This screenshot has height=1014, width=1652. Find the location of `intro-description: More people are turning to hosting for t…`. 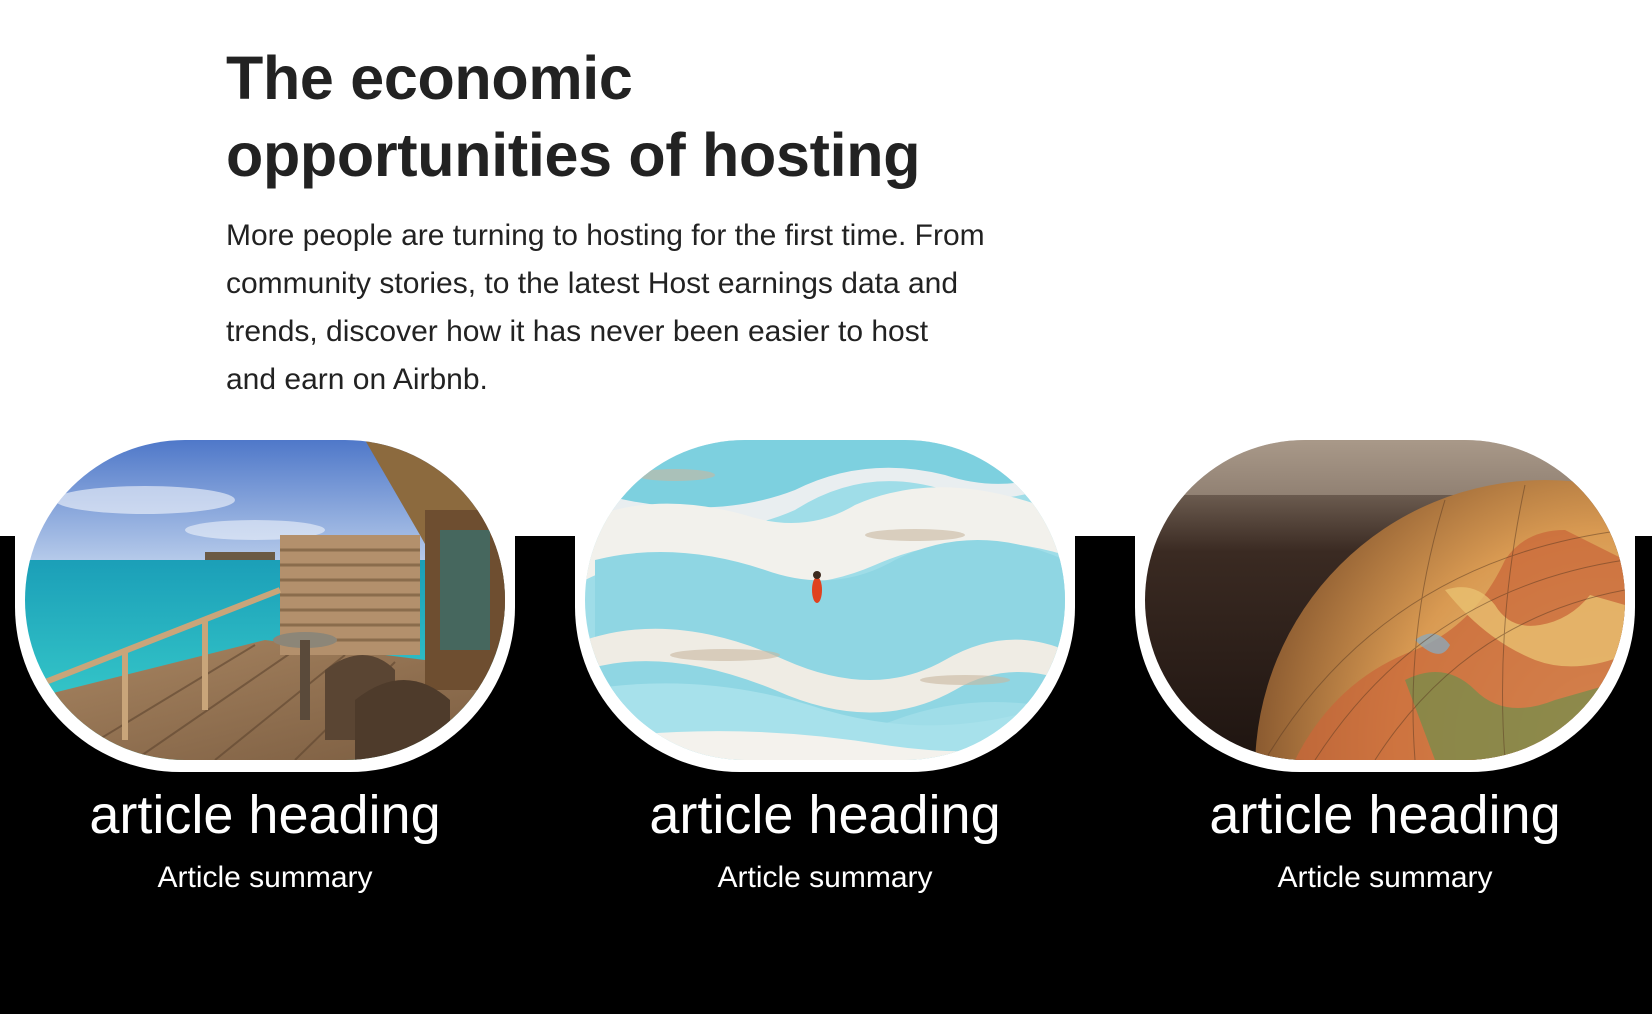

intro-description: More people are turning to hosting for t… is located at coordinates (605, 307).